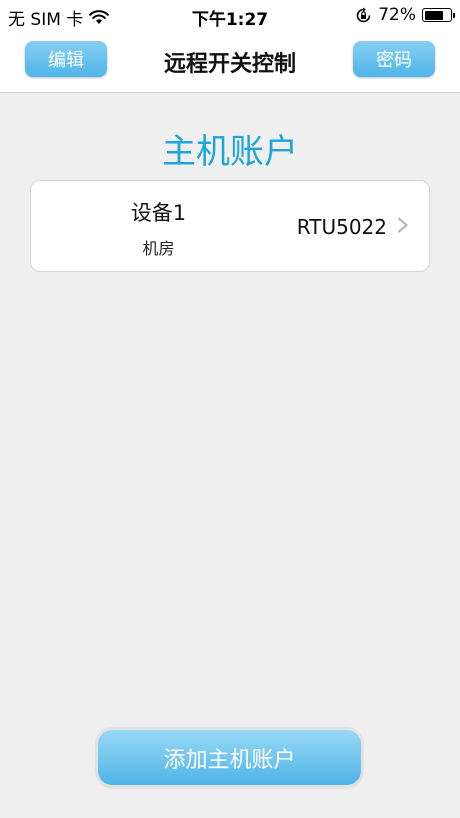  What do you see at coordinates (433, 15) in the screenshot?
I see `battery-fill` at bounding box center [433, 15].